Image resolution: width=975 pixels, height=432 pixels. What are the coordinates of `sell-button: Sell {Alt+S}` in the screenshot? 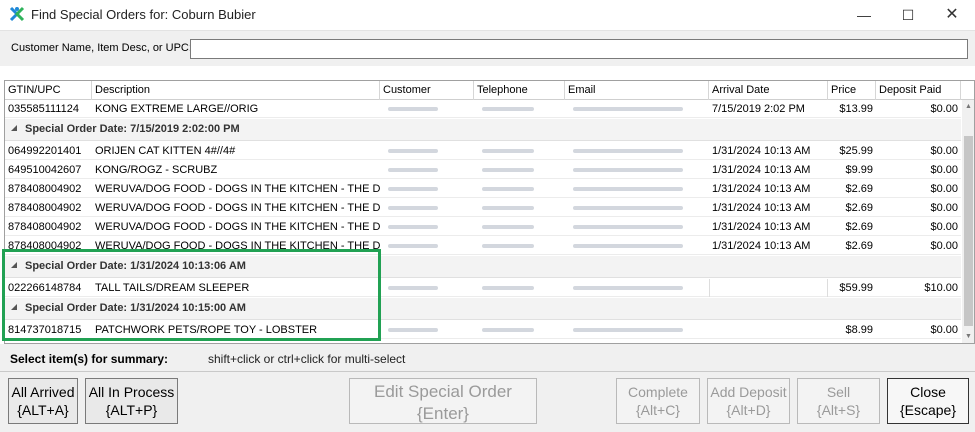 It's located at (838, 401).